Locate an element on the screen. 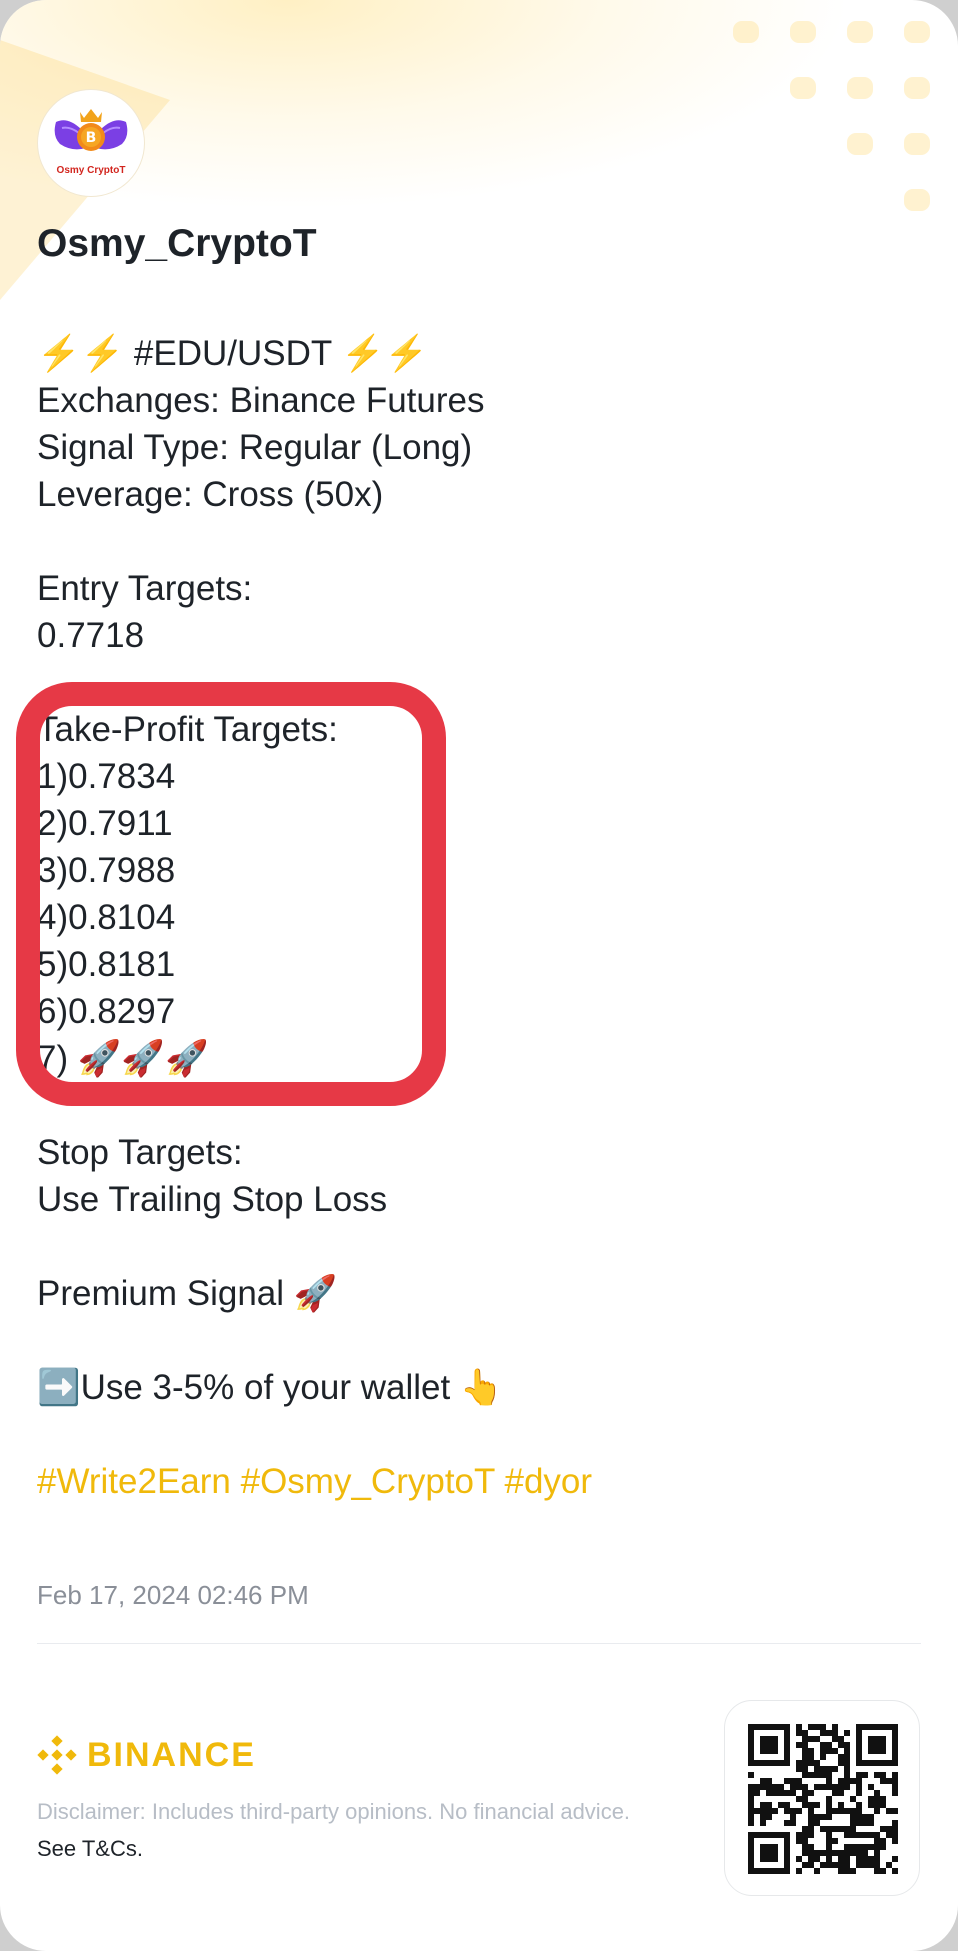 The height and width of the screenshot is (1951, 958). wallet-note: ➡️Use 3-5% of your wallet 👆 is located at coordinates (270, 1387).